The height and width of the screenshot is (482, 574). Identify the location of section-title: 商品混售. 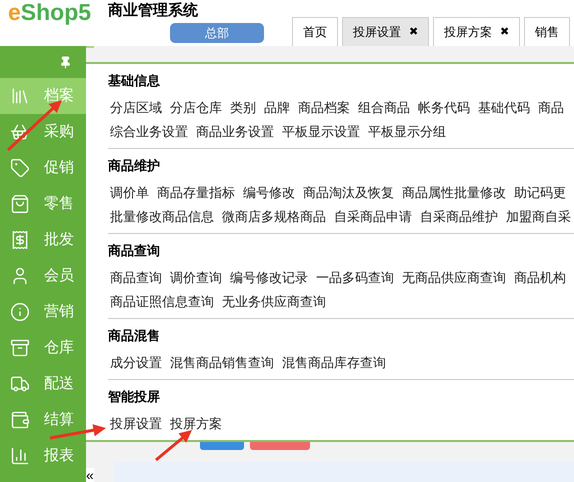
(134, 336).